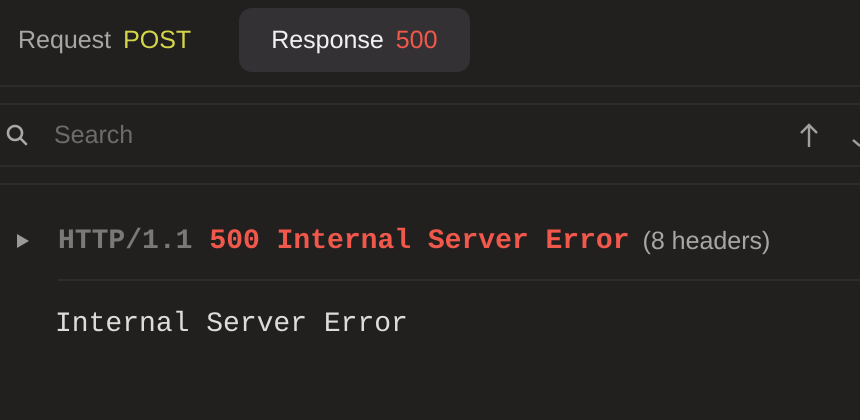 The image size is (860, 420). I want to click on protocol-text: HTTP/1.1, so click(125, 241).